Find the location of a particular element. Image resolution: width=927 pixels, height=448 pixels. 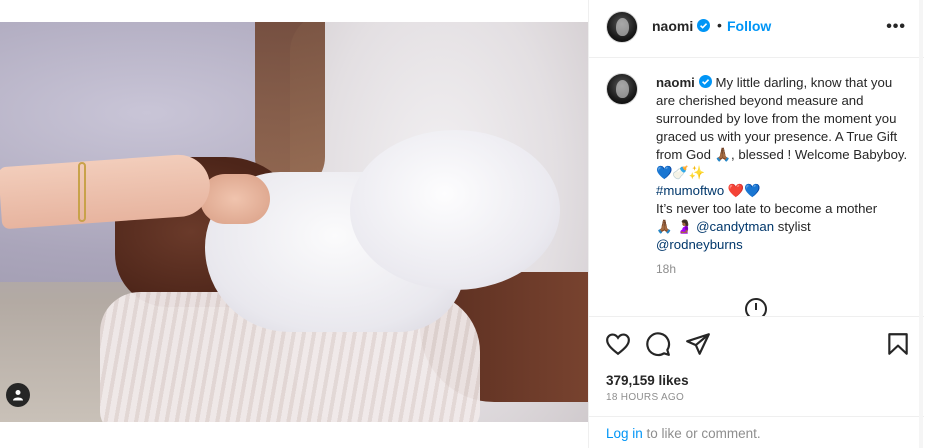

mention-link: @rodneyburns is located at coordinates (699, 244).